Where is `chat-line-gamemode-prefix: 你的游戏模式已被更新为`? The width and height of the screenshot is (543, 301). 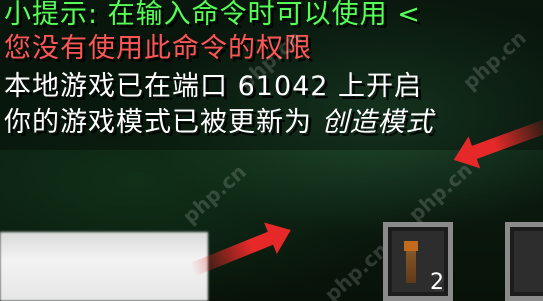 chat-line-gamemode-prefix: 你的游戏模式已被更新为 is located at coordinates (163, 122).